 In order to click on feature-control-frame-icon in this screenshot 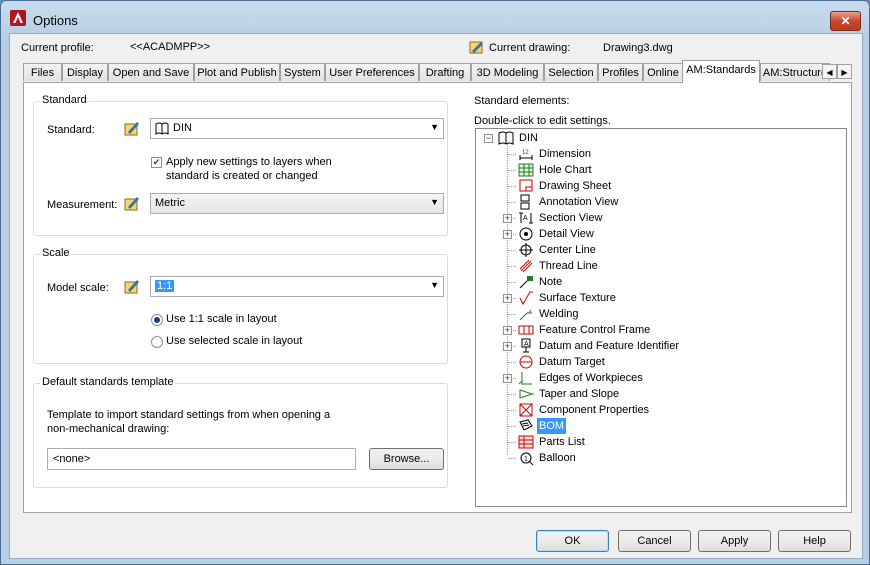, I will do `click(526, 330)`.